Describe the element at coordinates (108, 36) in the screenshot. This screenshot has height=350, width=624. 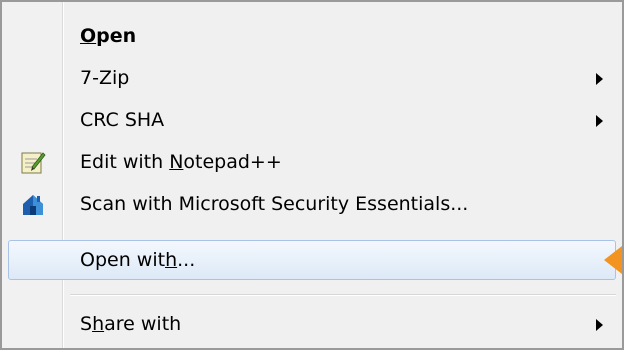
I see `menu-item-label: Open` at that location.